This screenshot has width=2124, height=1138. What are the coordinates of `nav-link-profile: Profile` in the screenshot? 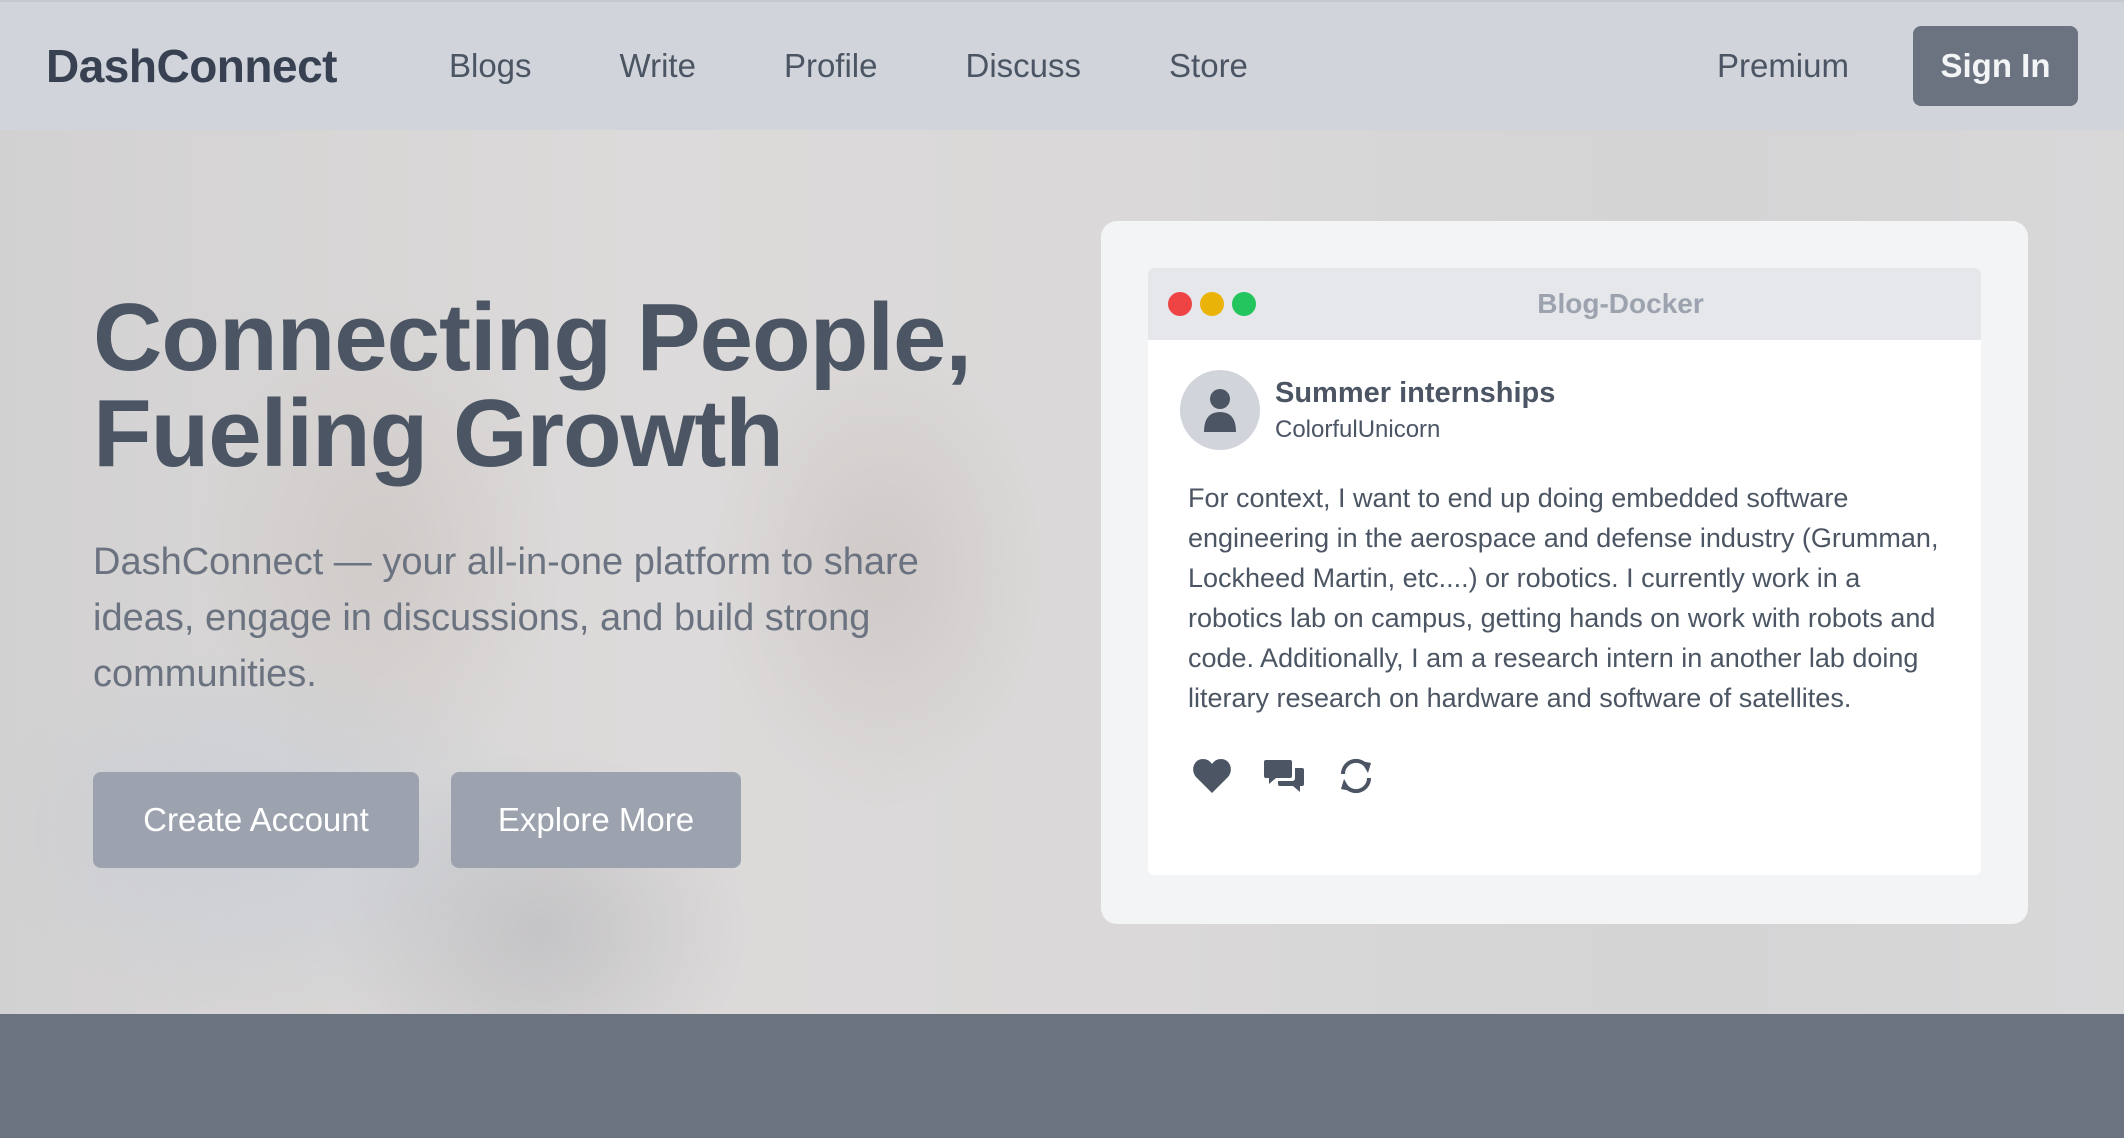 It's located at (831, 66).